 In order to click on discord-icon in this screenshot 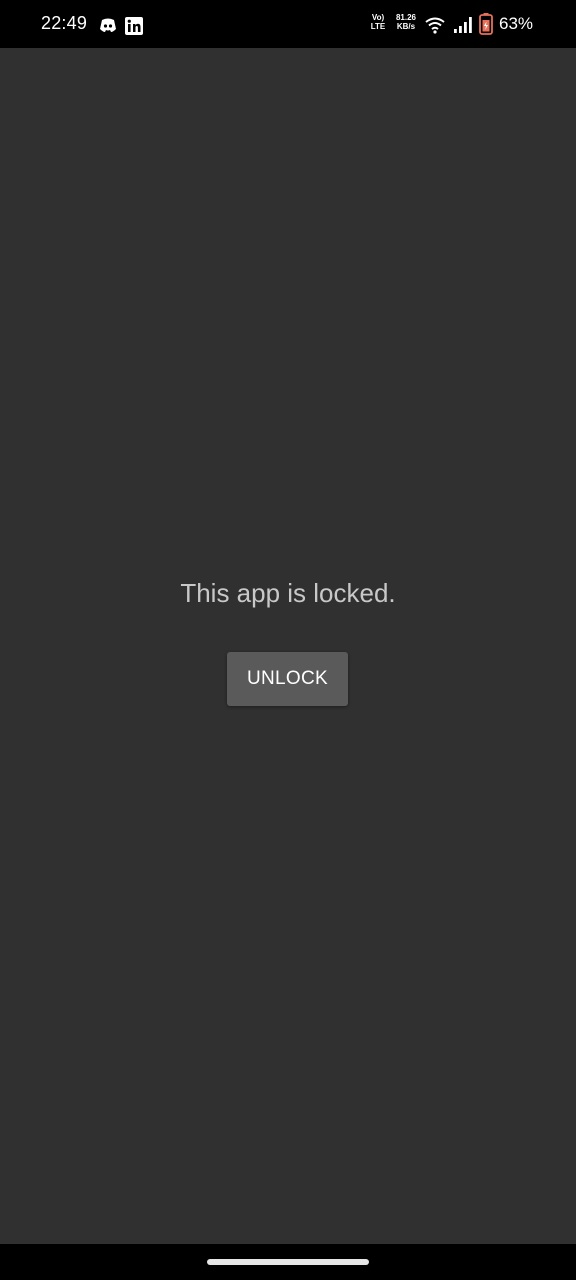, I will do `click(108, 25)`.